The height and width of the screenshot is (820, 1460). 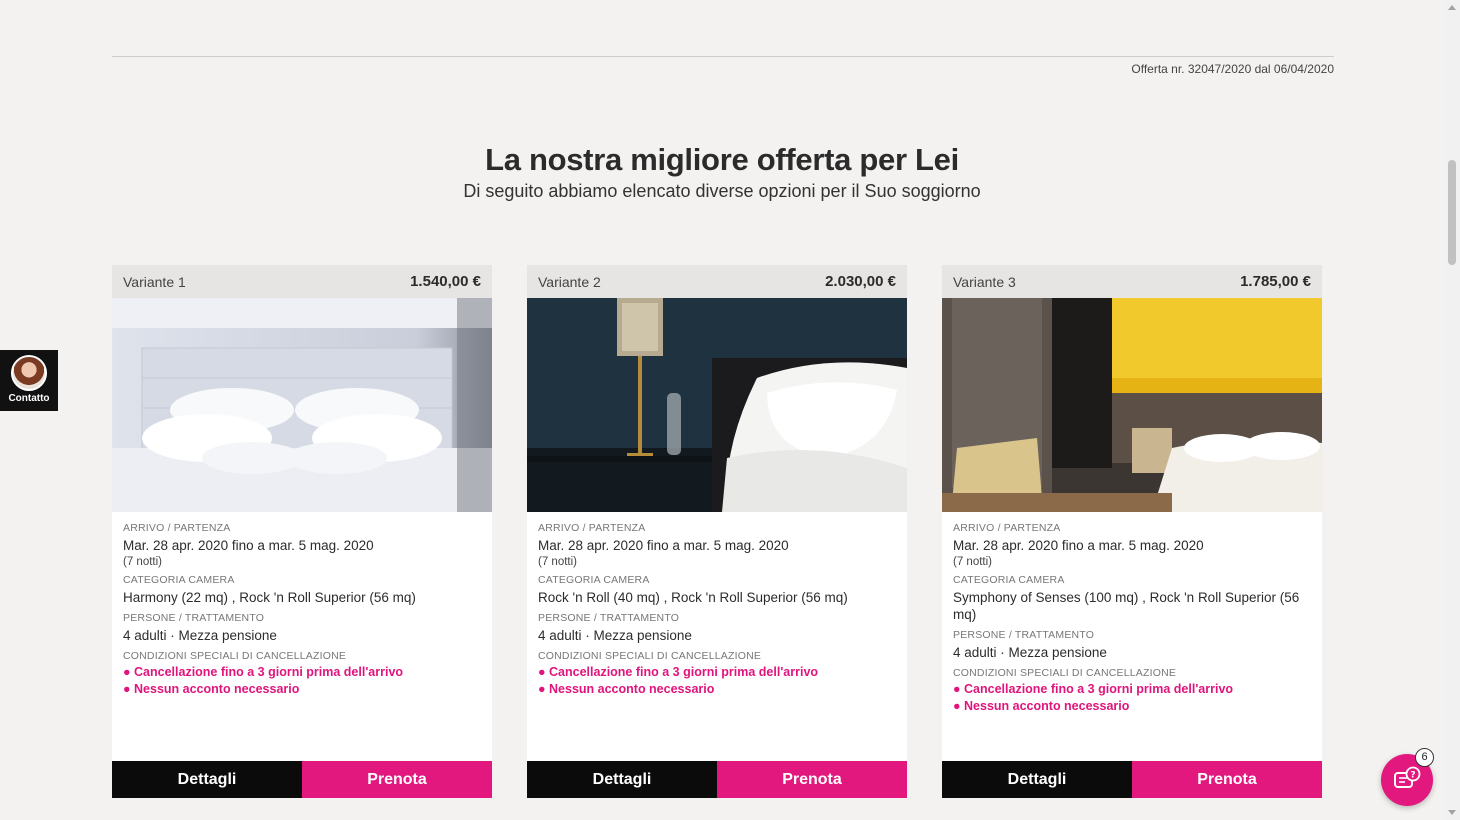 What do you see at coordinates (1424, 757) in the screenshot?
I see `chat-badge-count: 6` at bounding box center [1424, 757].